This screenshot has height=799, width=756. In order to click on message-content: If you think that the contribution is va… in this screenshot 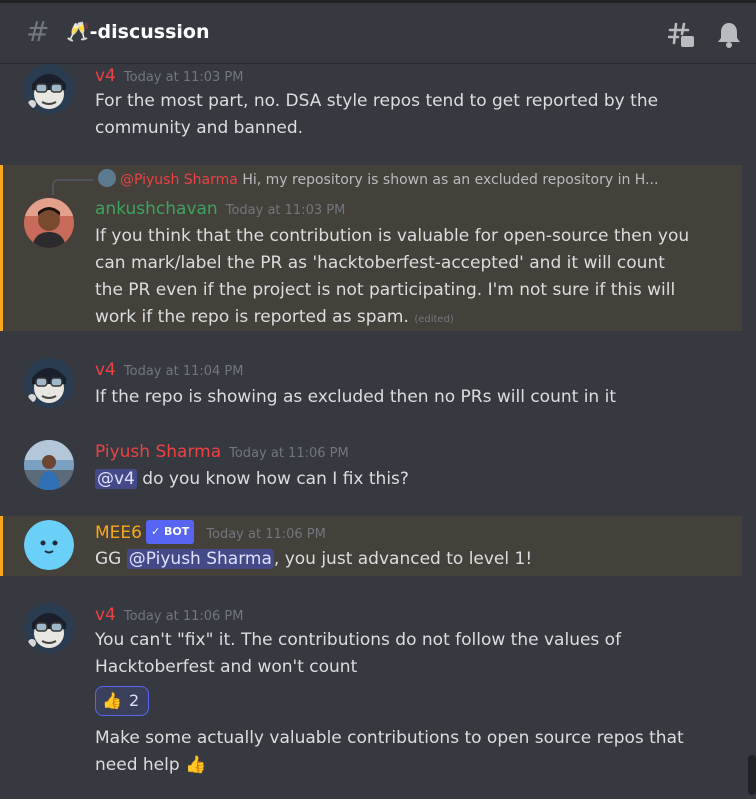, I will do `click(405, 278)`.